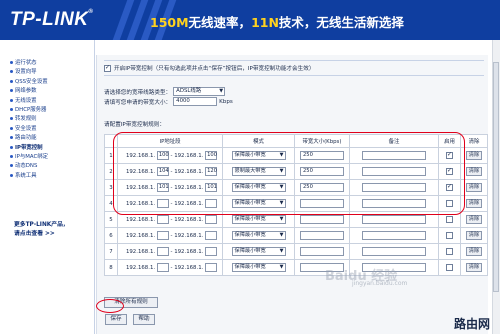 This screenshot has height=334, width=500. What do you see at coordinates (52, 119) in the screenshot?
I see `sidebar-item: 转发规则` at bounding box center [52, 119].